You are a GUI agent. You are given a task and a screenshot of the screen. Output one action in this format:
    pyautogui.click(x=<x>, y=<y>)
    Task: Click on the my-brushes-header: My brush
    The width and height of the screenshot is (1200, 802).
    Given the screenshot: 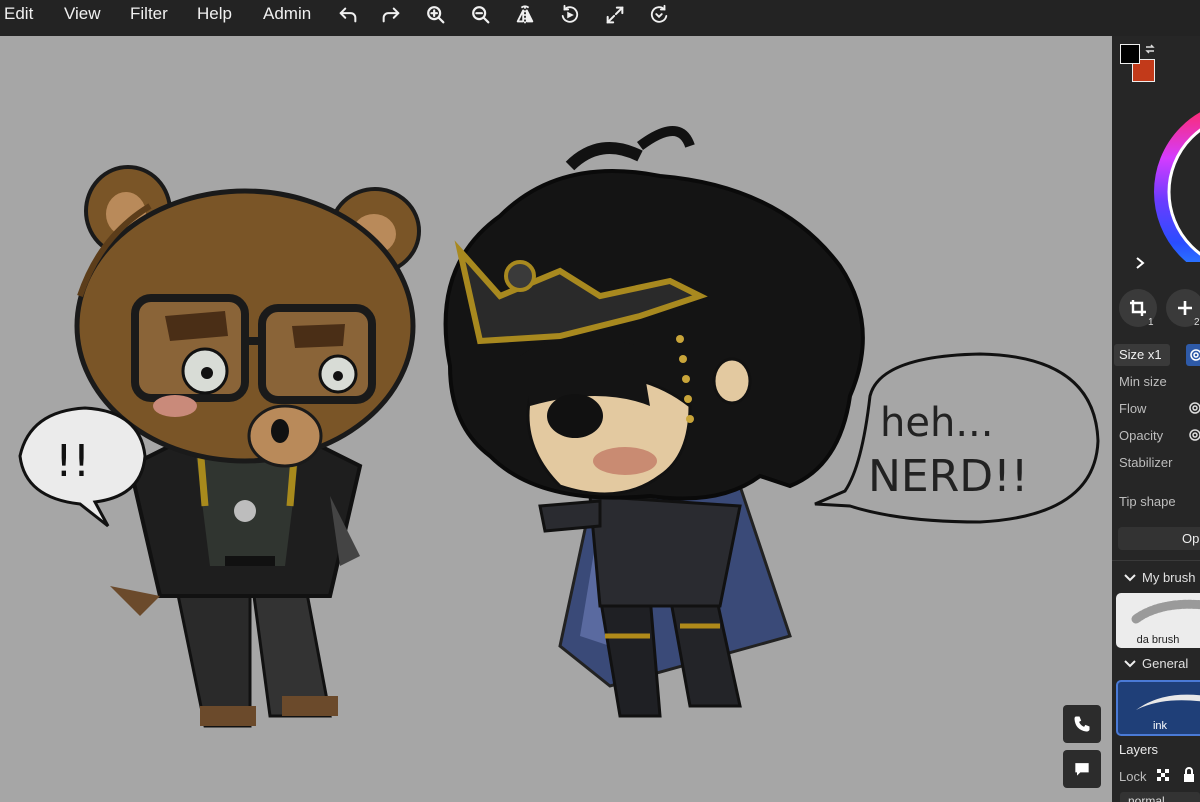 What is the action you would take?
    pyautogui.click(x=1159, y=577)
    